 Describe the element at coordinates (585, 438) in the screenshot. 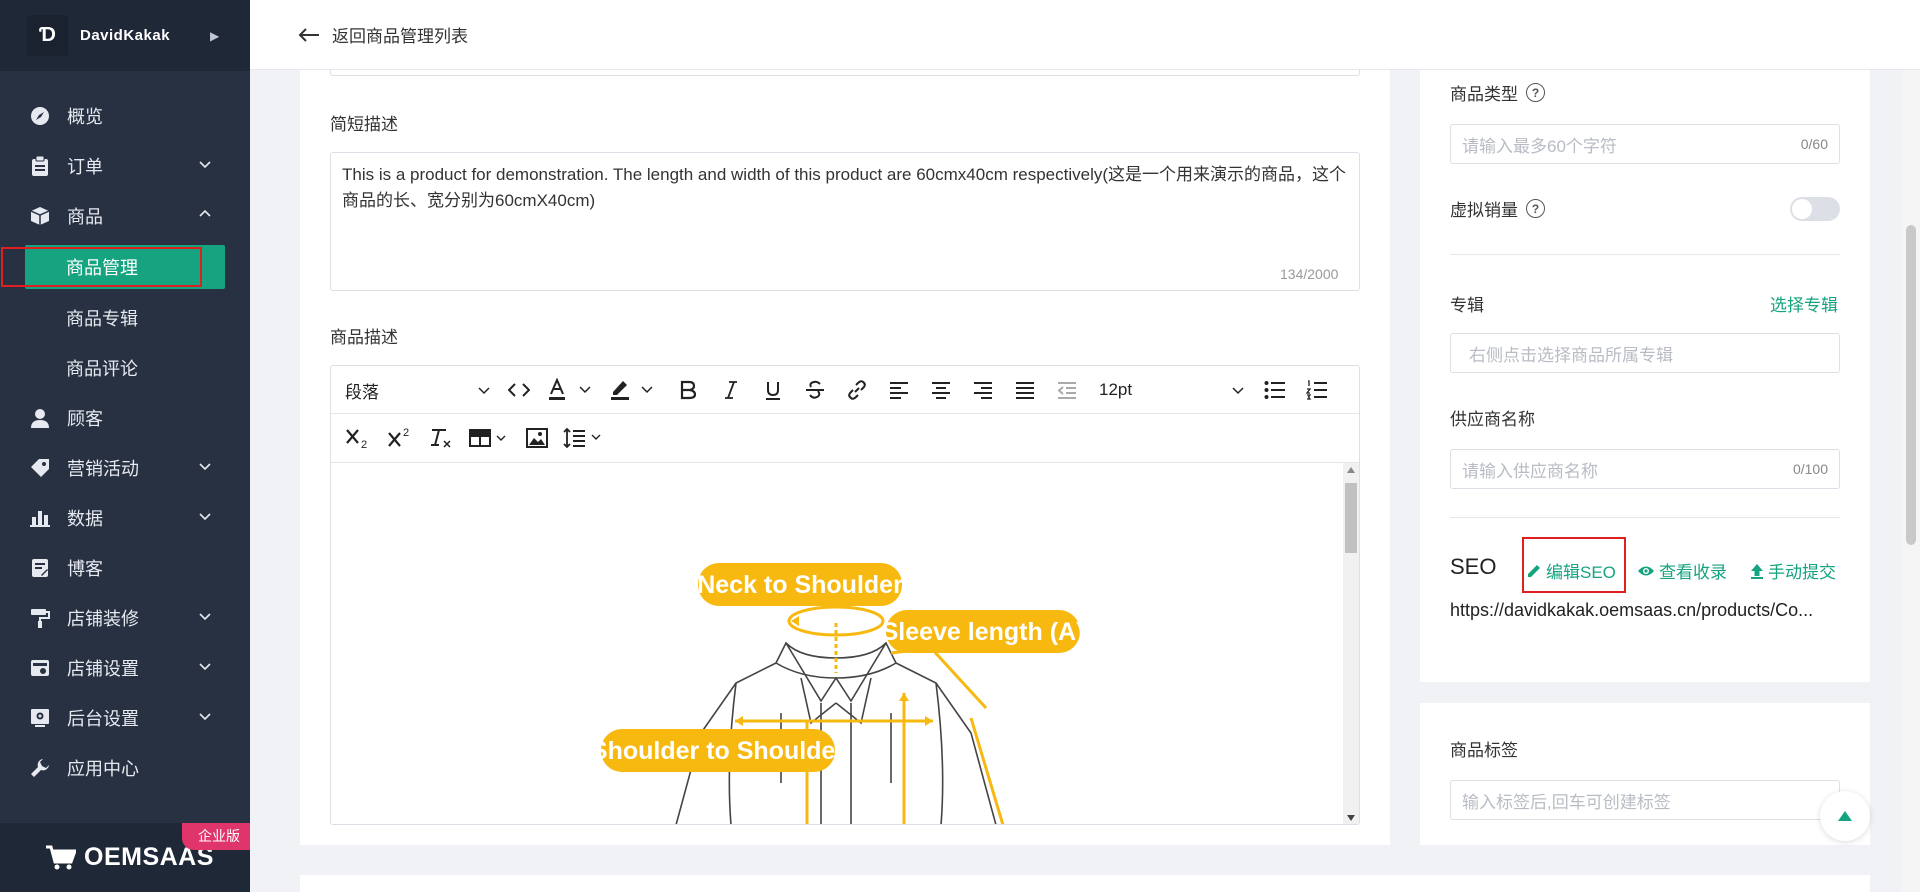

I see `line-height-button` at that location.